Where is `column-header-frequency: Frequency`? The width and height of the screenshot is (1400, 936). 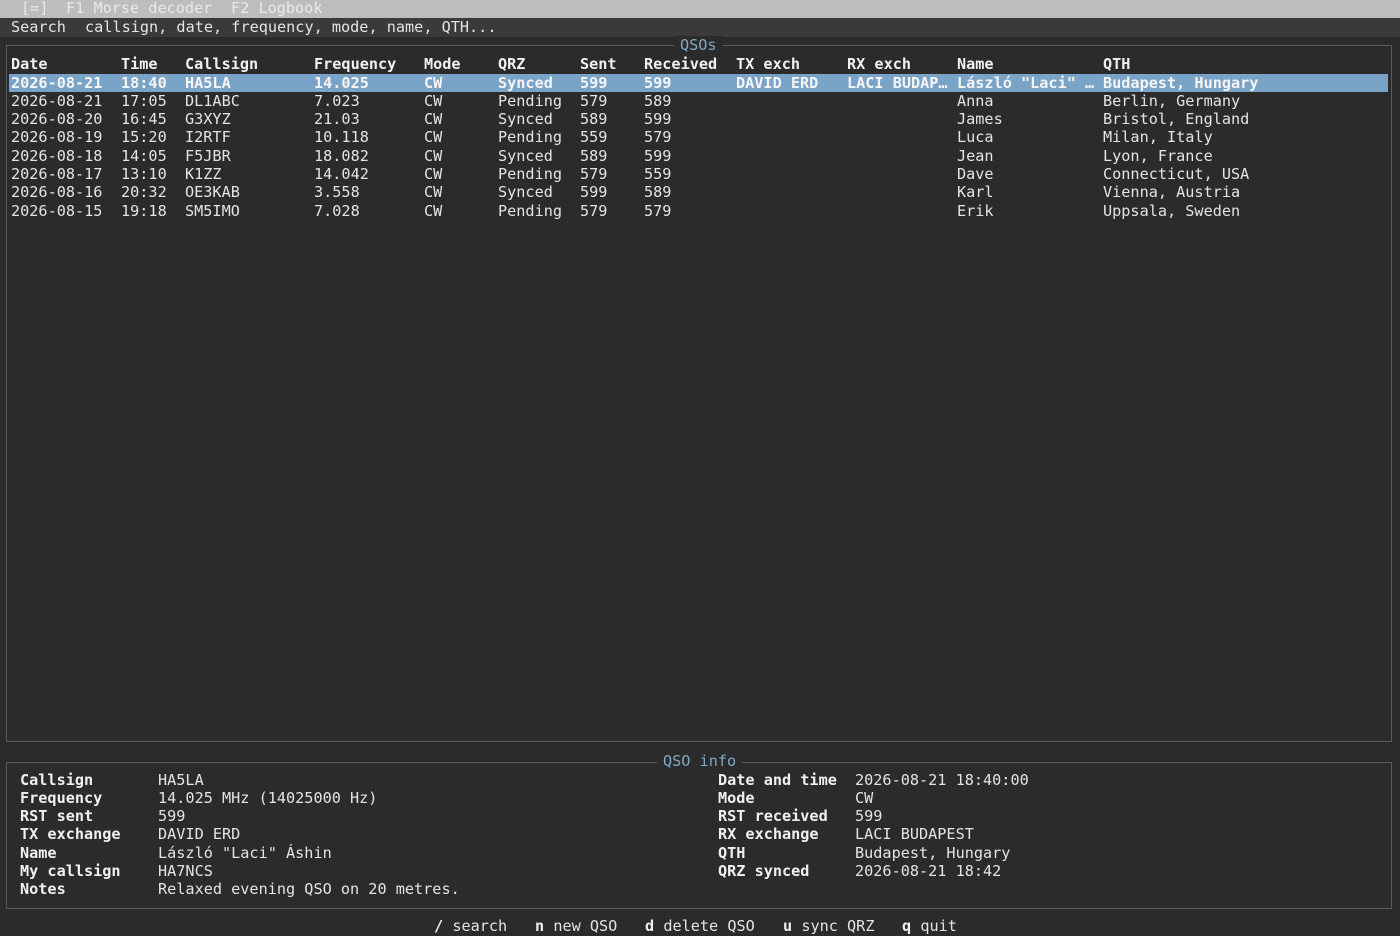 column-header-frequency: Frequency is located at coordinates (368, 64).